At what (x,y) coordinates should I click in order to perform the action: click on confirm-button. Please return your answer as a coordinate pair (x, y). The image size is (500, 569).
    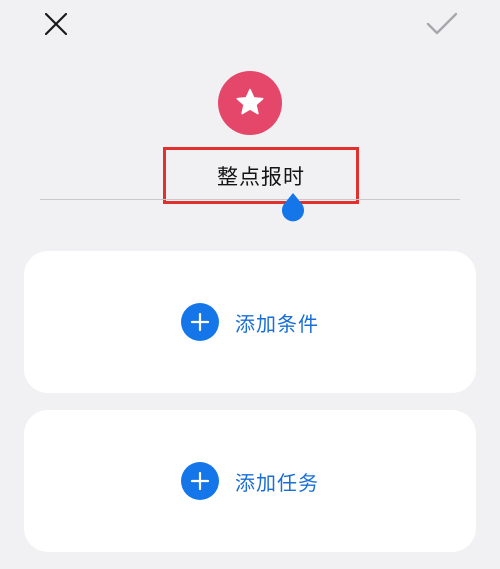
    Looking at the image, I should click on (442, 24).